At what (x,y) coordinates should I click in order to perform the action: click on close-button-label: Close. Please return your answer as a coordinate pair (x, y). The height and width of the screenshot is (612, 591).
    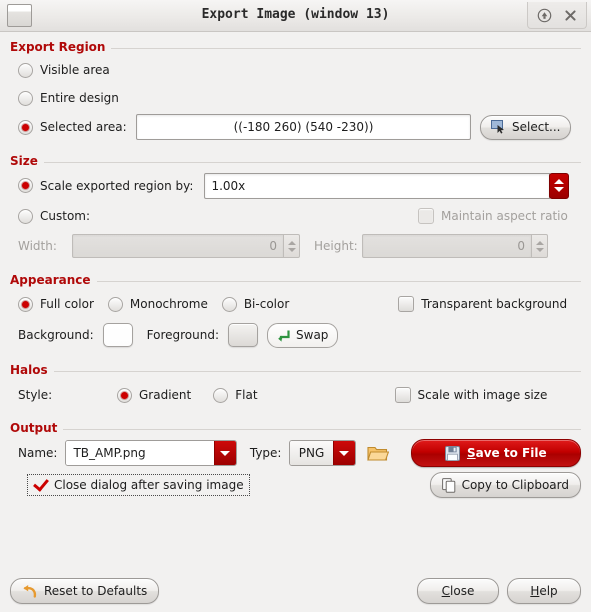
    Looking at the image, I should click on (458, 591).